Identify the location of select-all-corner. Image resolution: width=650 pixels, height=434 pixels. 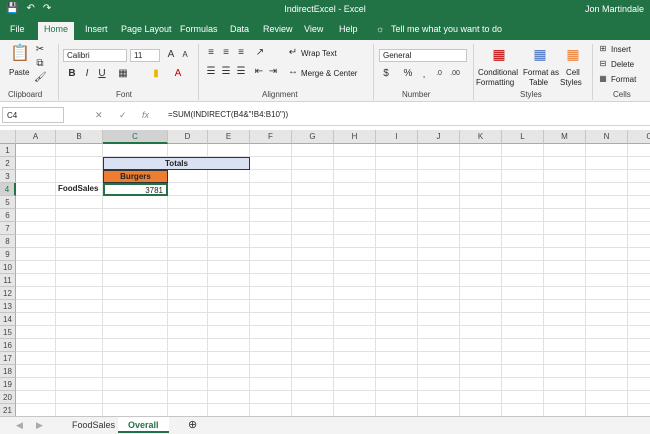
(8, 137).